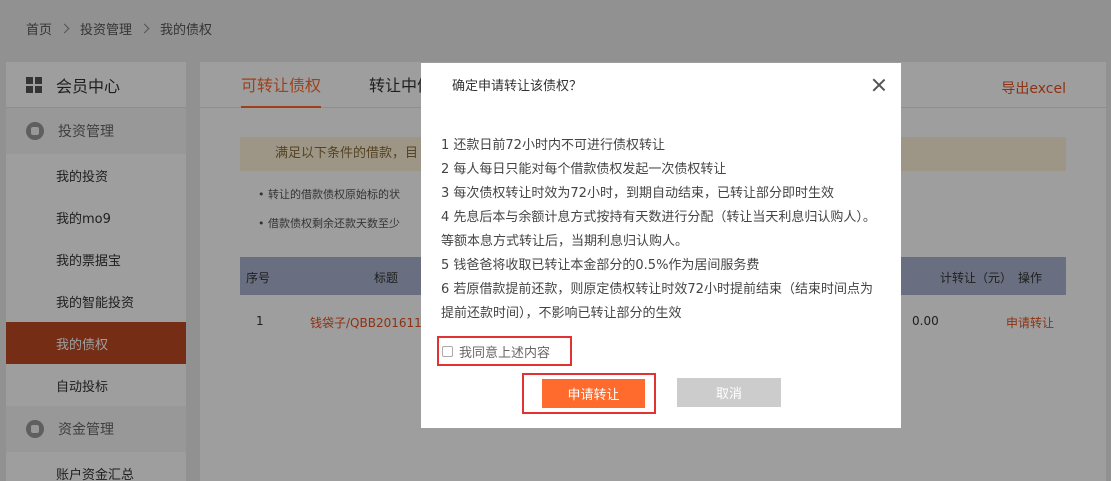 Image resolution: width=1111 pixels, height=481 pixels. I want to click on agree-highlight: 我同意上述内容, so click(504, 351).